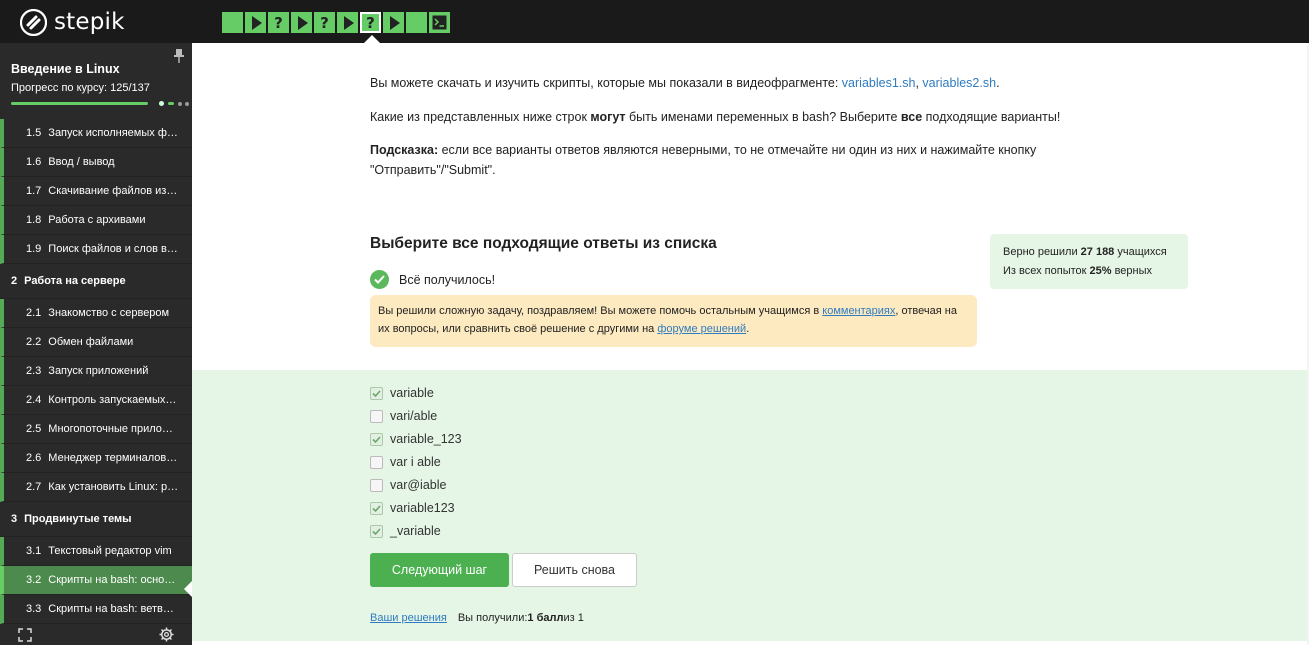 The width and height of the screenshot is (1309, 645). I want to click on sidebar-lesson-item: 2.3 Запуск приложений, so click(96, 371).